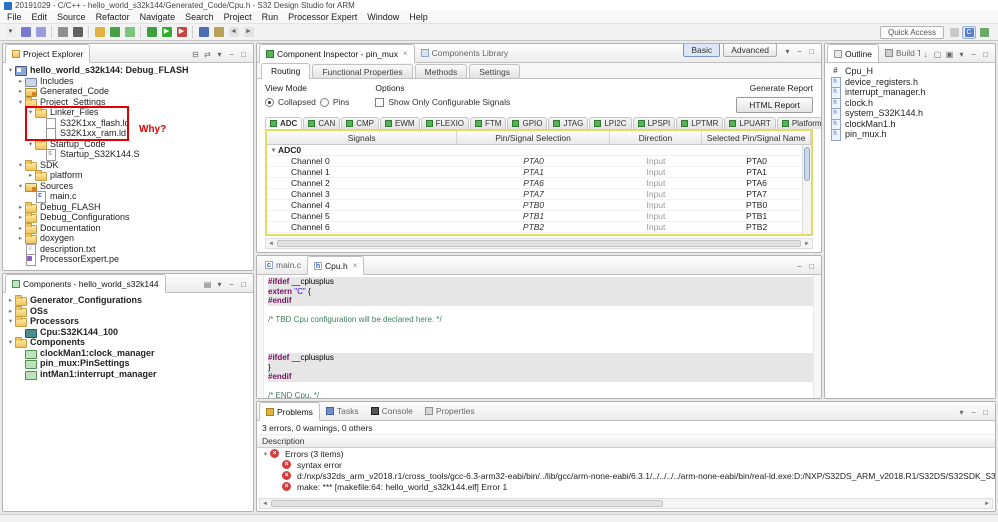 Image resolution: width=998 pixels, height=522 pixels. I want to click on peripheral-tab-adc: ADC, so click(284, 123).